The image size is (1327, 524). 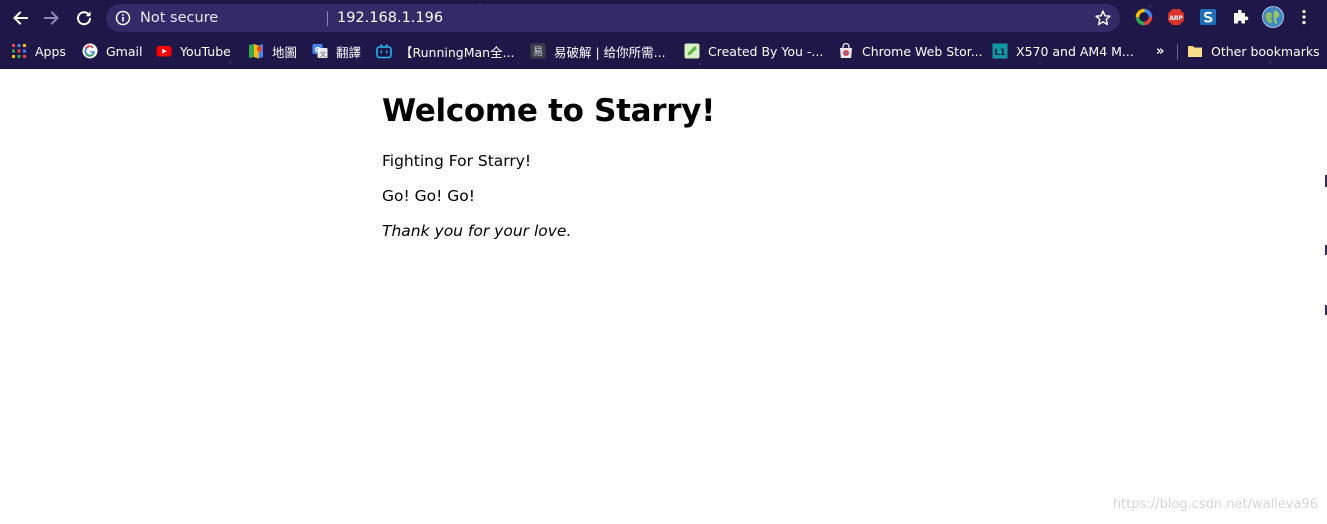 I want to click on svg-text: 文, so click(x=323, y=55).